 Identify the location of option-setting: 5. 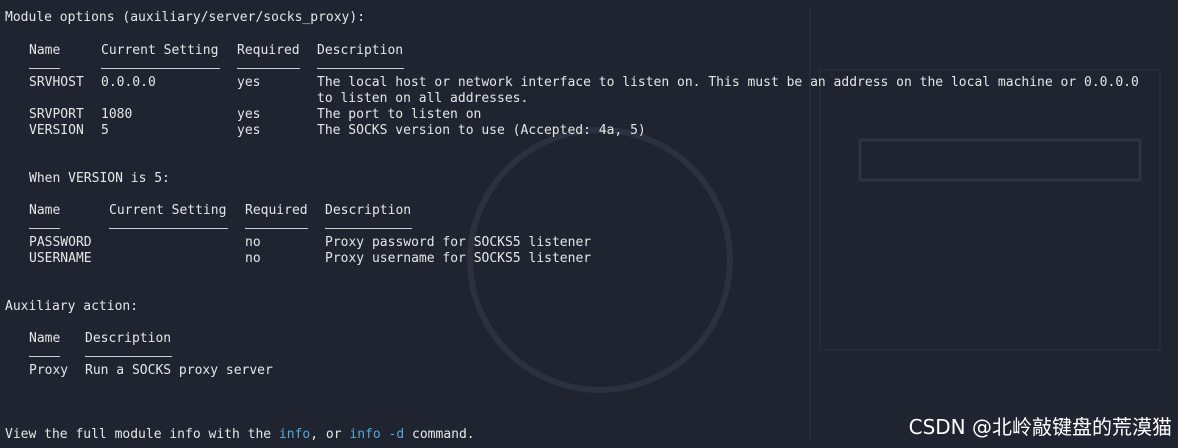
(105, 130).